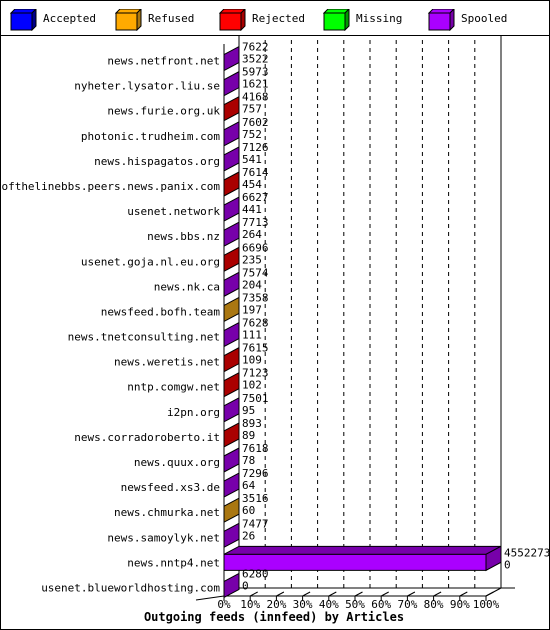 The width and height of the screenshot is (550, 630). Describe the element at coordinates (163, 111) in the screenshot. I see `category-label: news.furie.org.uk` at that location.